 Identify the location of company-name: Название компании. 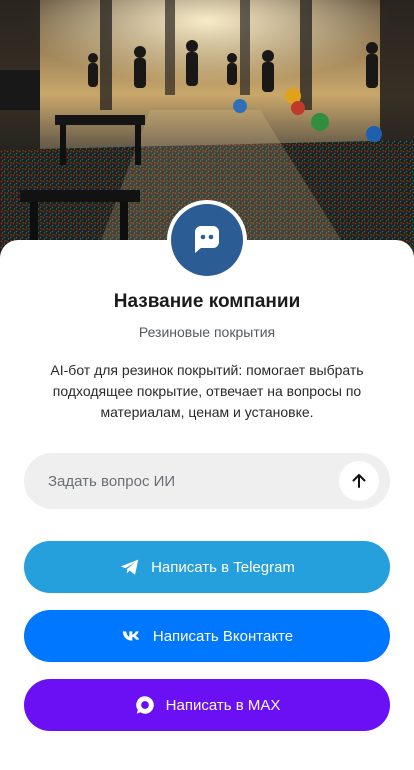
(207, 301).